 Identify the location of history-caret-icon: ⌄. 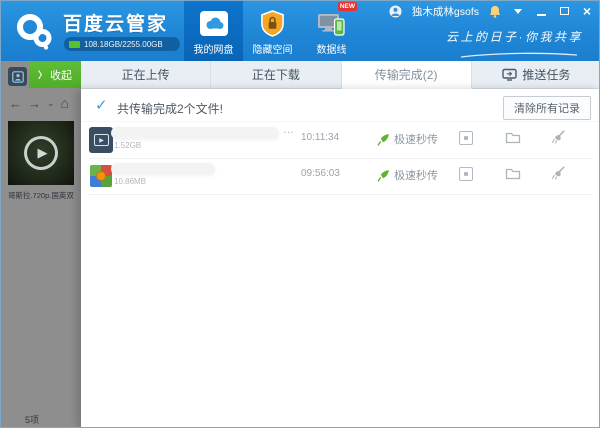
(51, 103).